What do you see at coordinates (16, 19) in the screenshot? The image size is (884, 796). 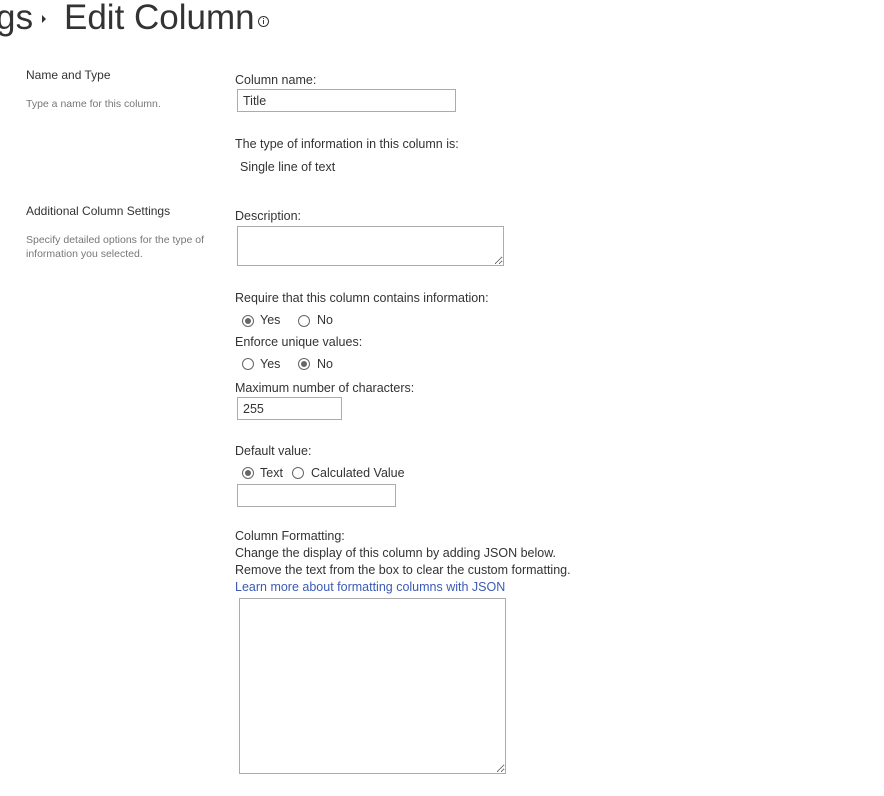 I see `breadcrumb-previous: gs` at bounding box center [16, 19].